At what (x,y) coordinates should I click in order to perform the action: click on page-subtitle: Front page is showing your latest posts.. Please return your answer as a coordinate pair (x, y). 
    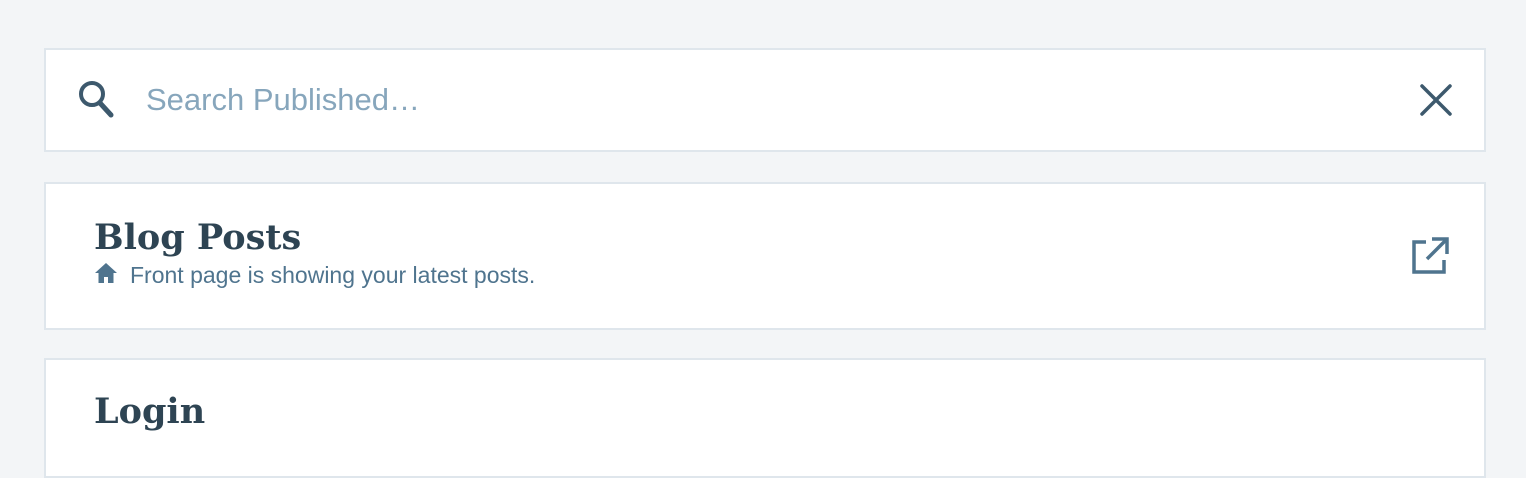
    Looking at the image, I should click on (314, 275).